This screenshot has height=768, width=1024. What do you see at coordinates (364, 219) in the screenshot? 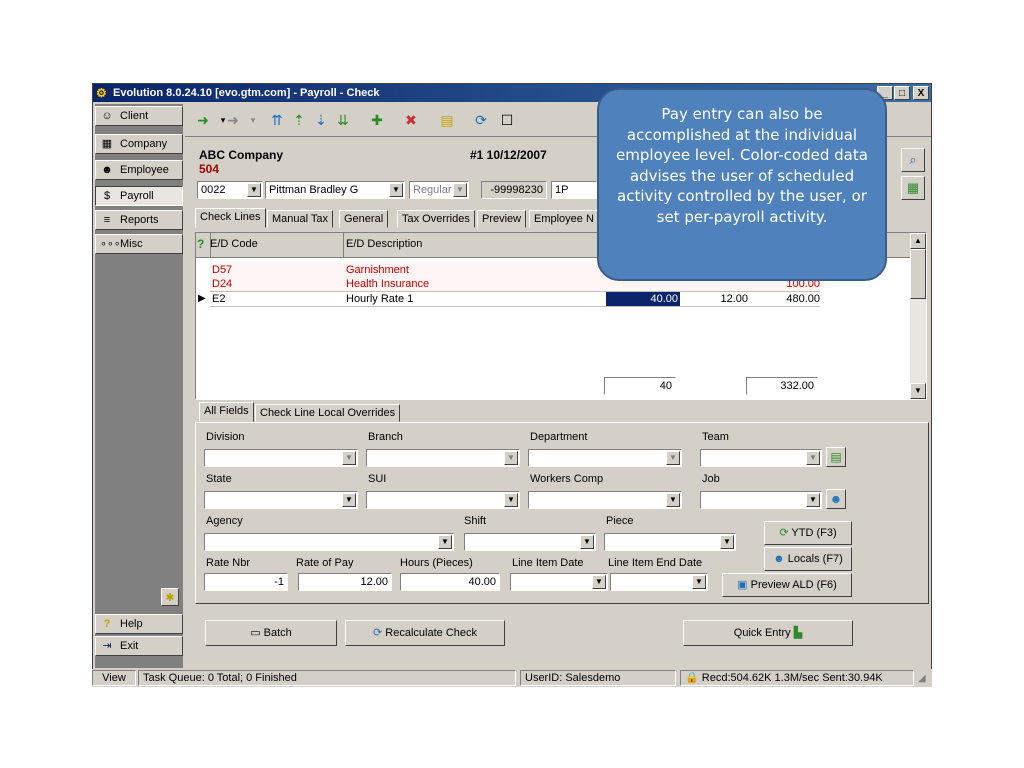
I see `tab-general: General` at bounding box center [364, 219].